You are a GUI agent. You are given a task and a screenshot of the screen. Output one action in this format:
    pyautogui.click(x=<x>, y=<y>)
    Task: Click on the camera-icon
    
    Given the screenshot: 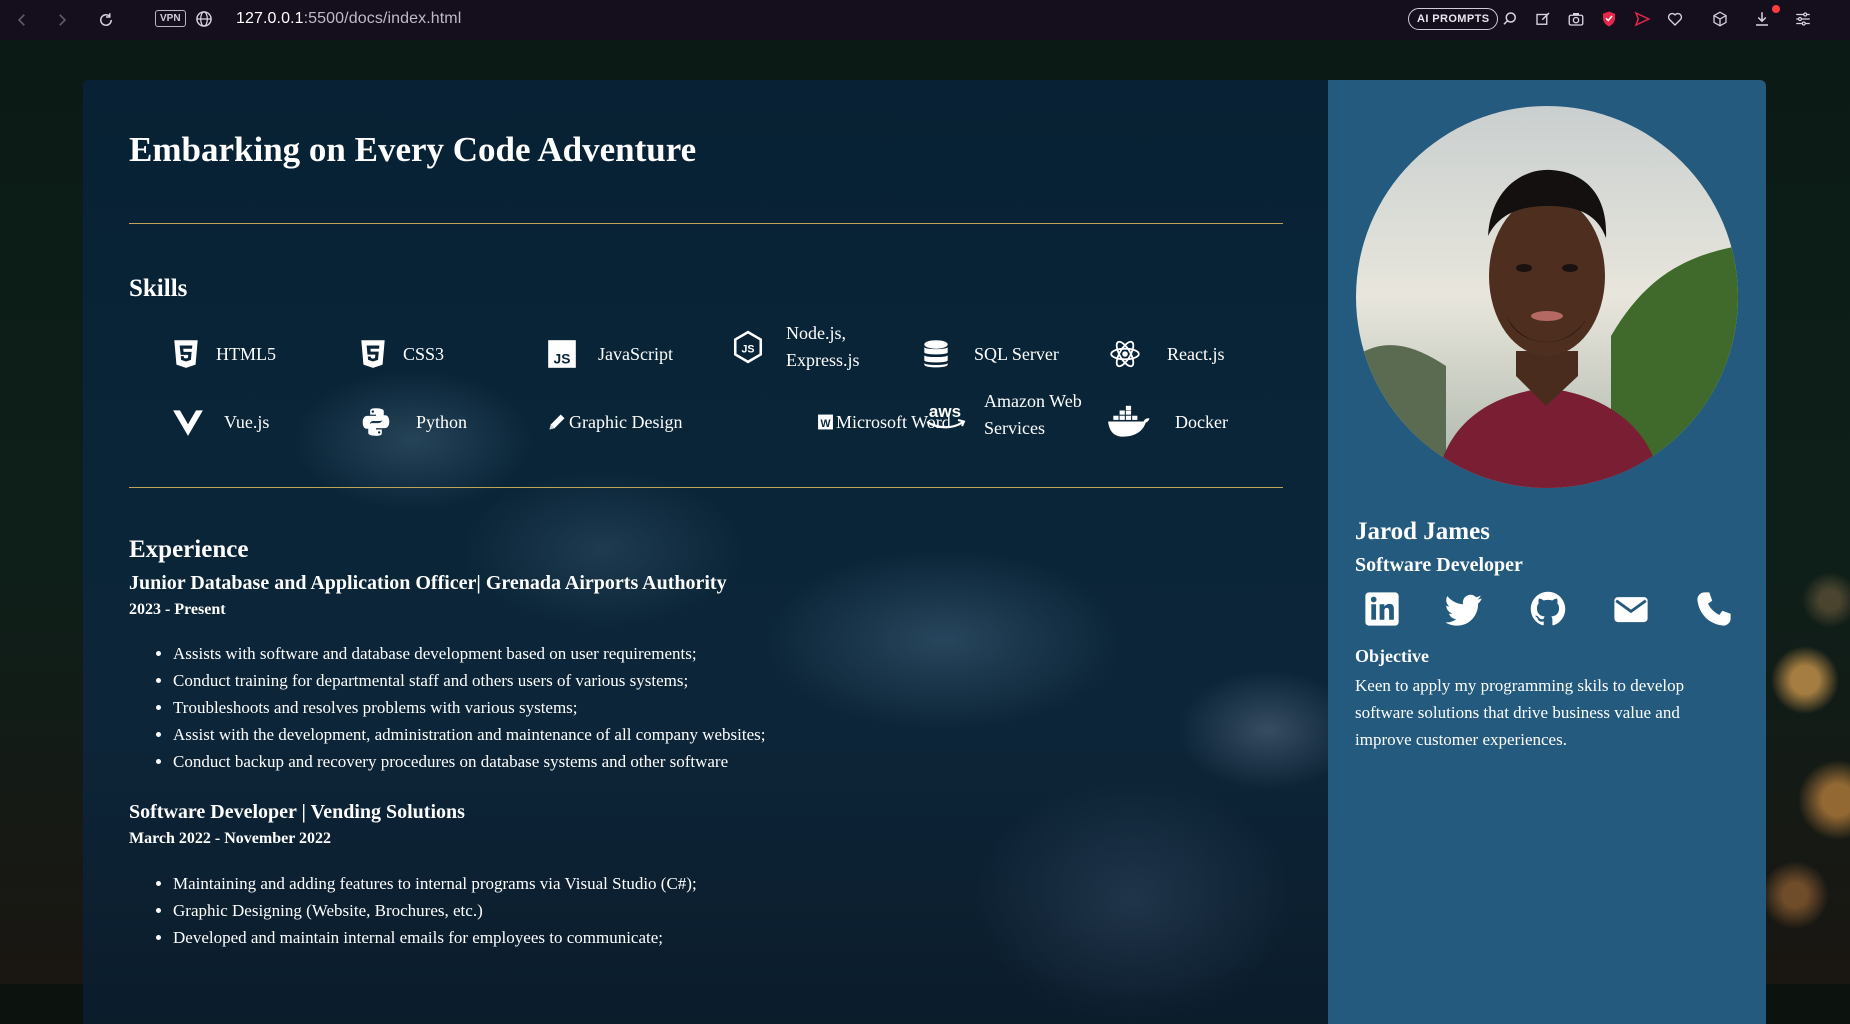 What is the action you would take?
    pyautogui.click(x=1576, y=19)
    